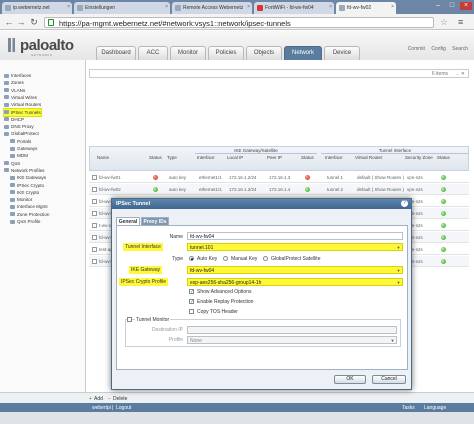 The image size is (474, 424). What do you see at coordinates (188, 53) in the screenshot?
I see `tab-monitor: Monitor` at bounding box center [188, 53].